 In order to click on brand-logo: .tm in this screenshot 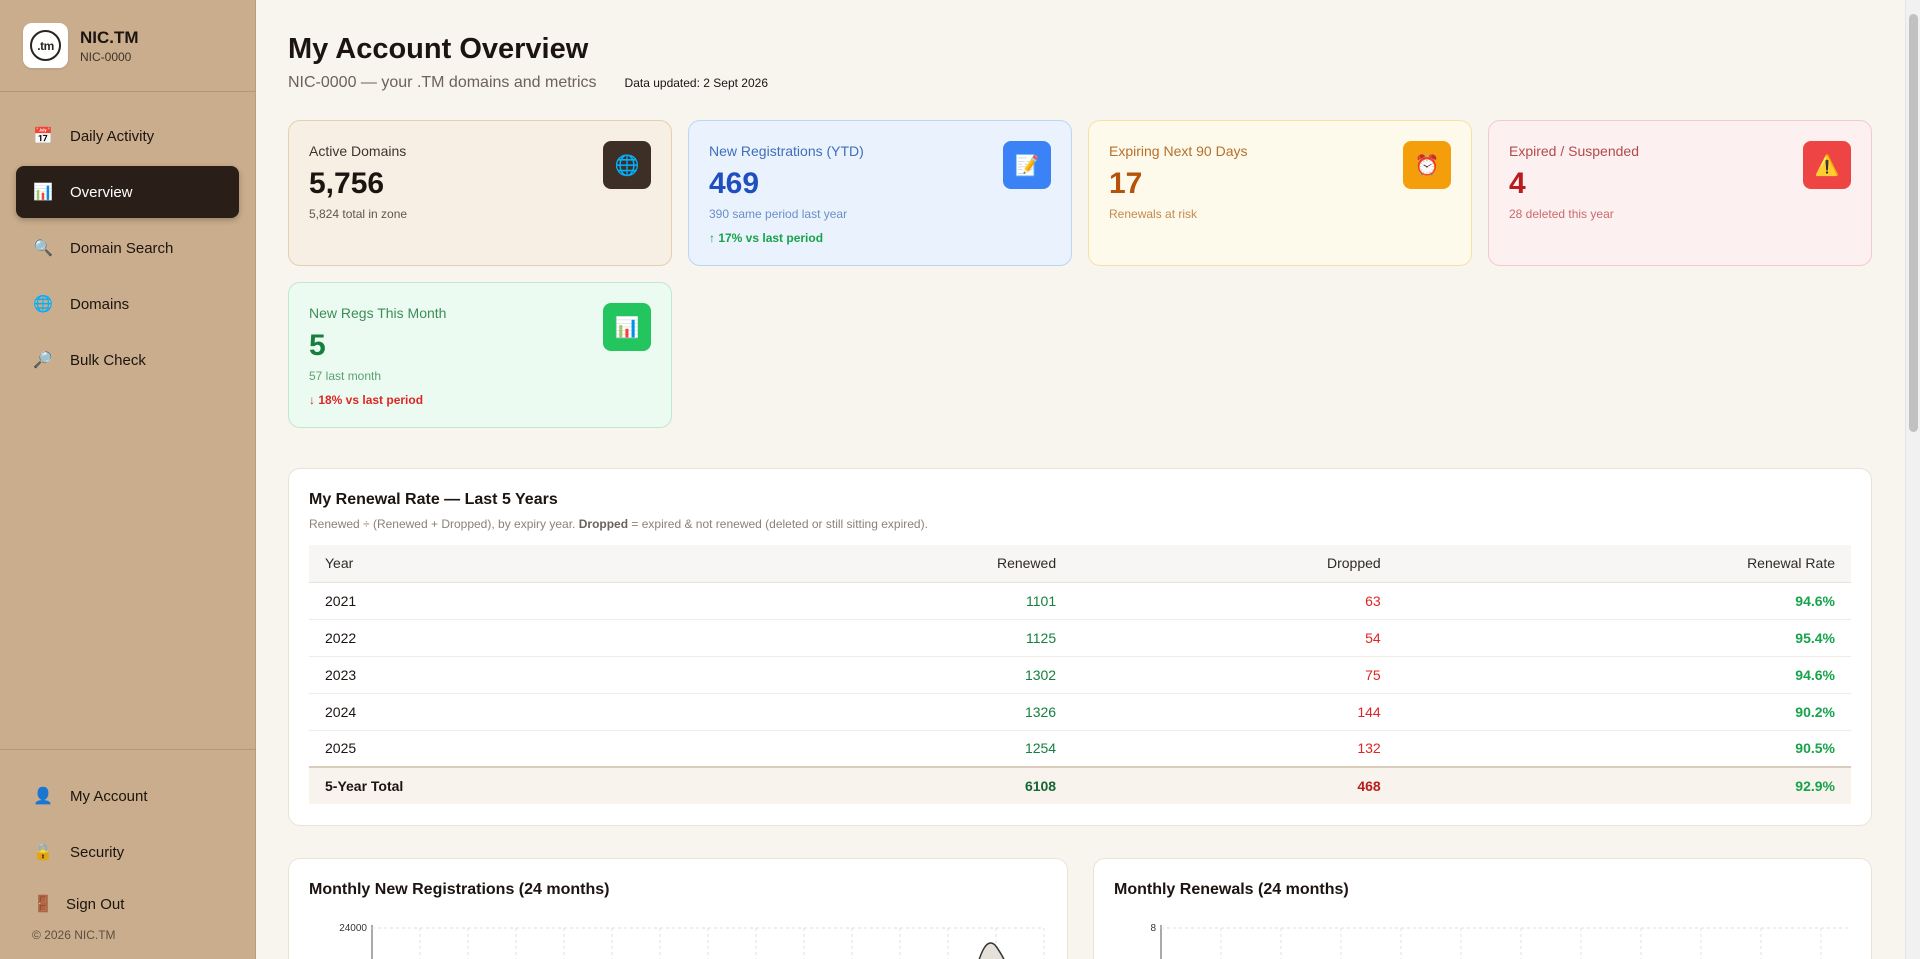, I will do `click(45, 45)`.